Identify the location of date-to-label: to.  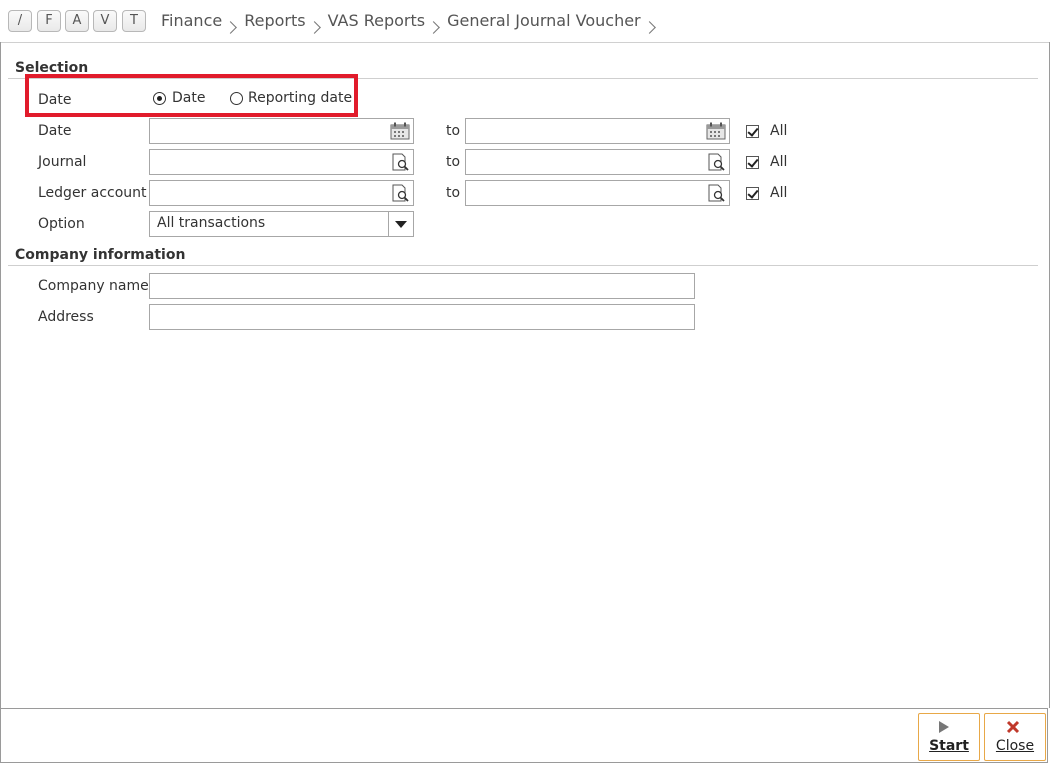
(453, 131).